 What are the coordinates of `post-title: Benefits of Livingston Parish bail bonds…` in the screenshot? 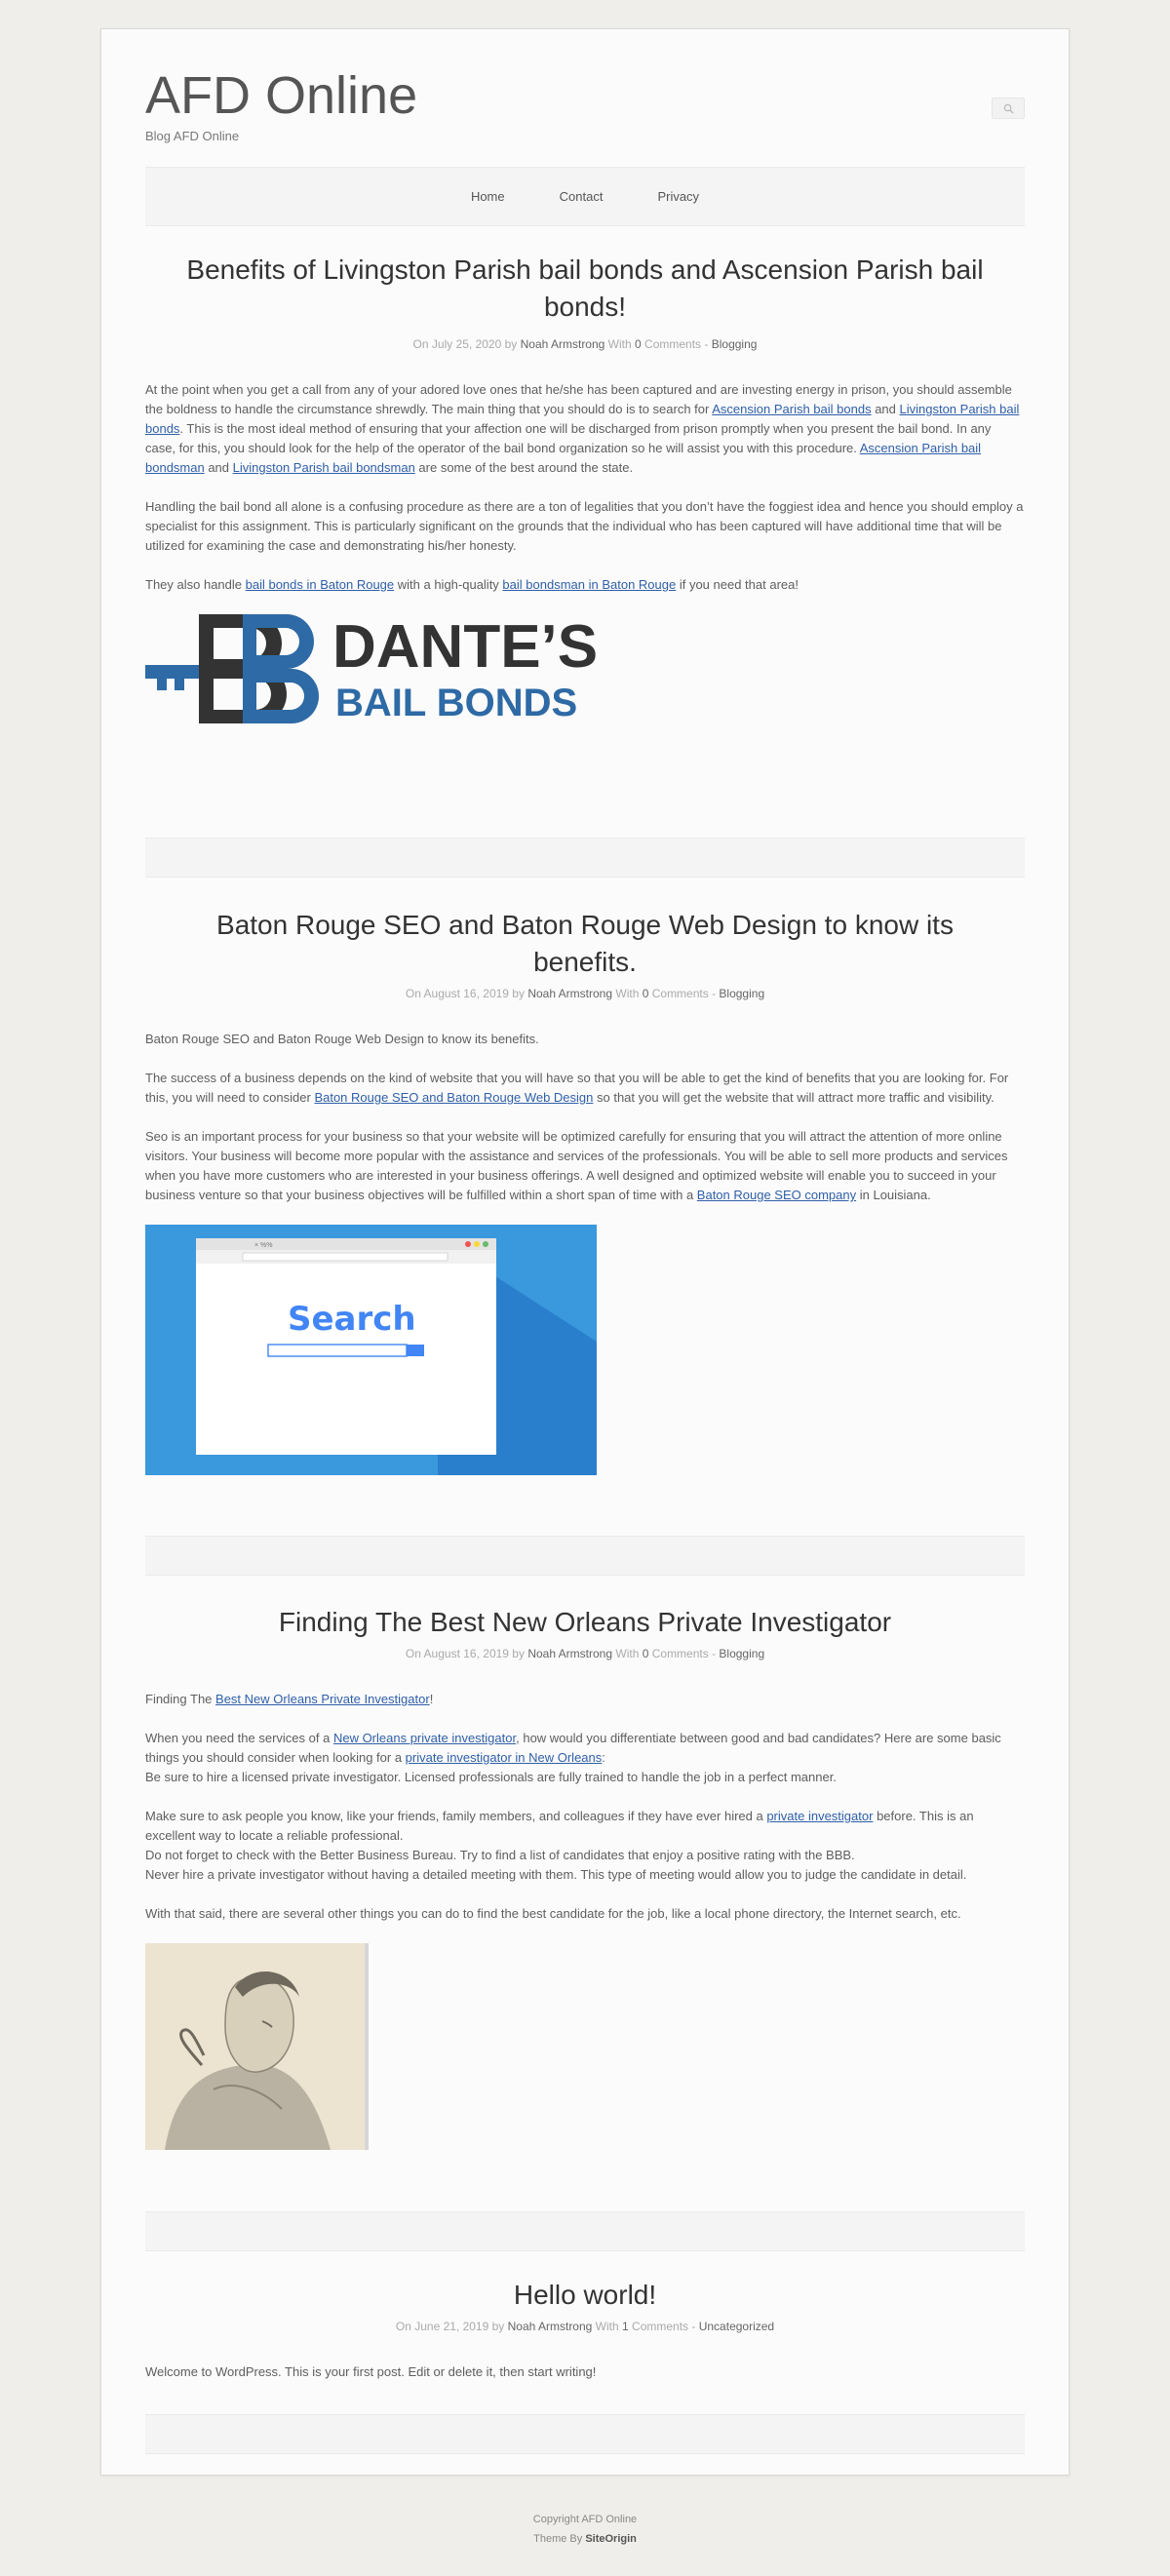 It's located at (585, 289).